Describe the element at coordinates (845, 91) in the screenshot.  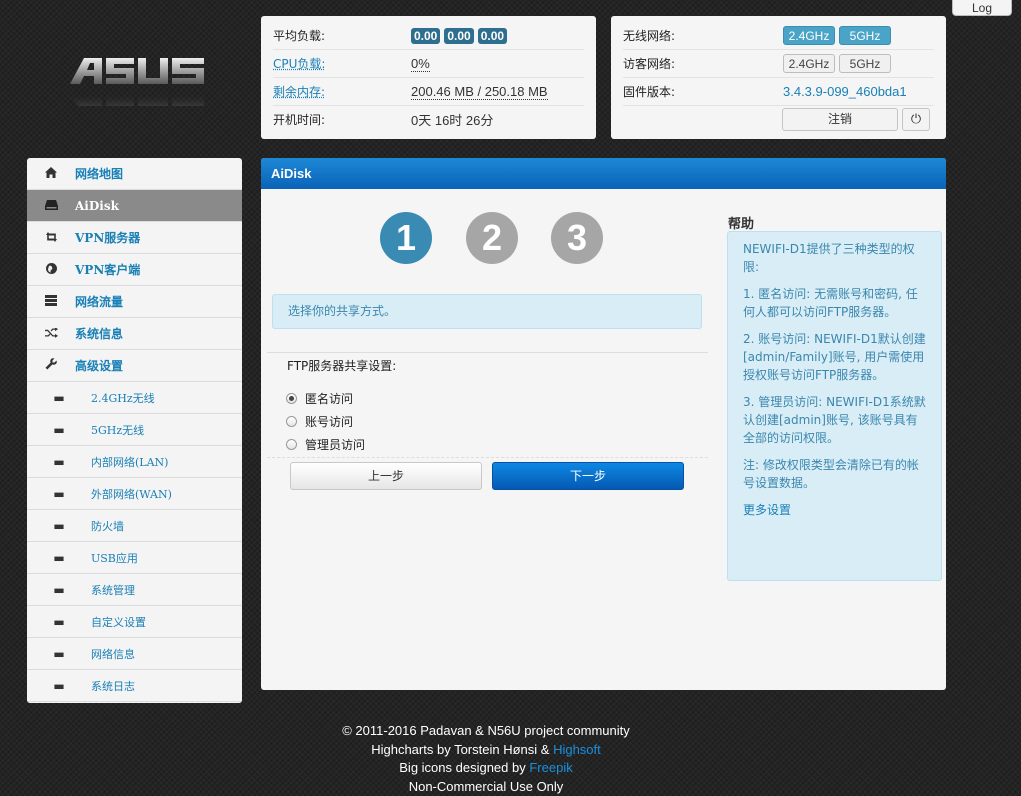
I see `firmware-version-link: 3.4.3.9-099_460bda1` at that location.